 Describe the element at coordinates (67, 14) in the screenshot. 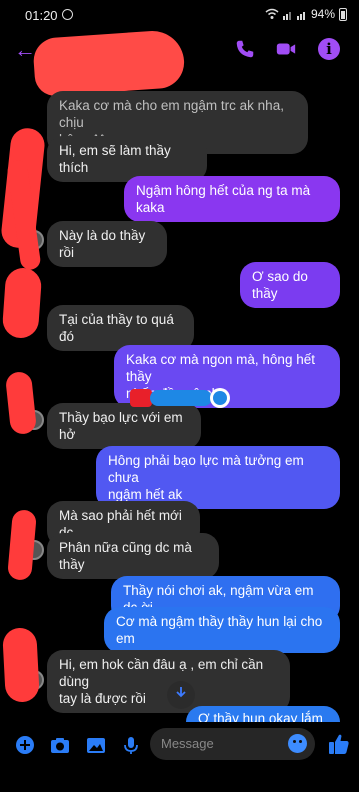

I see `messenger-notification-icon` at that location.